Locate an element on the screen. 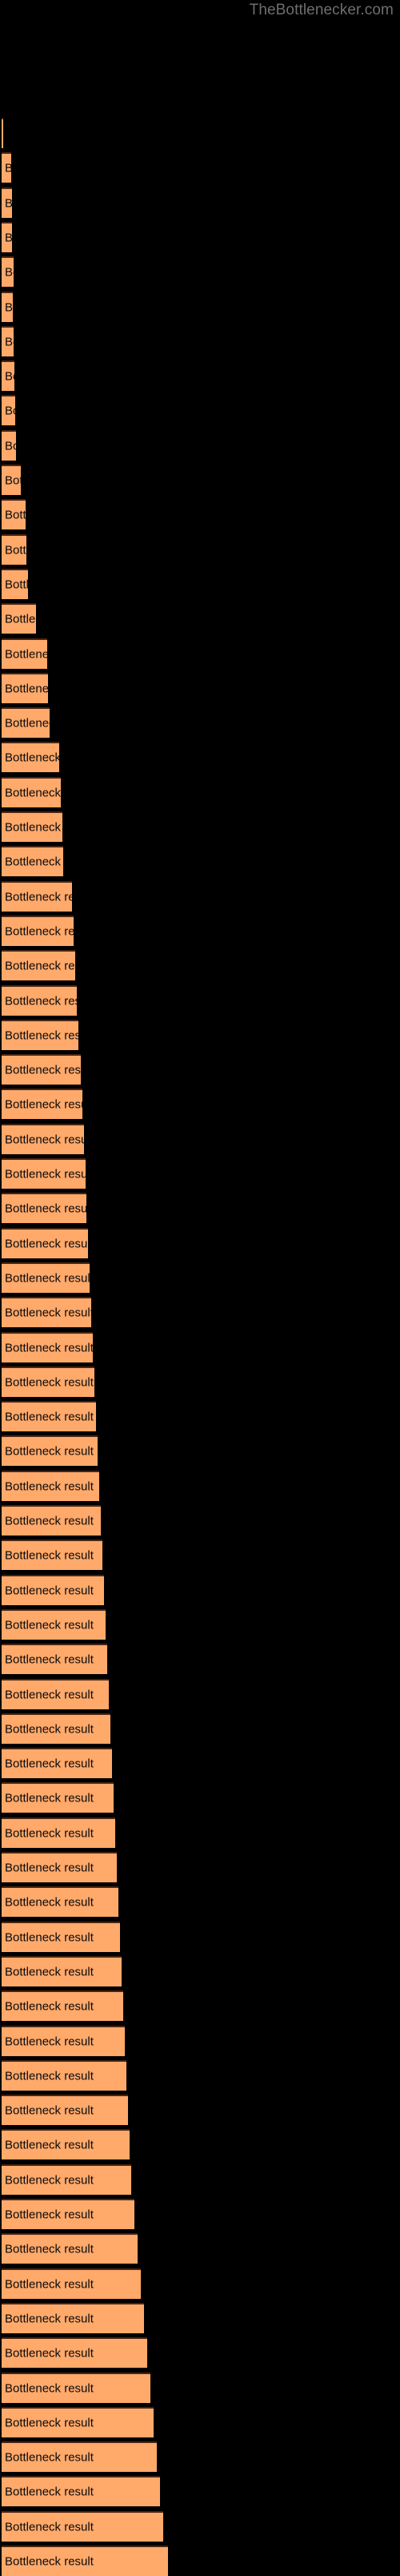 The image size is (400, 2576). bar-32: Bottleneck result is located at coordinates (44, 1208).